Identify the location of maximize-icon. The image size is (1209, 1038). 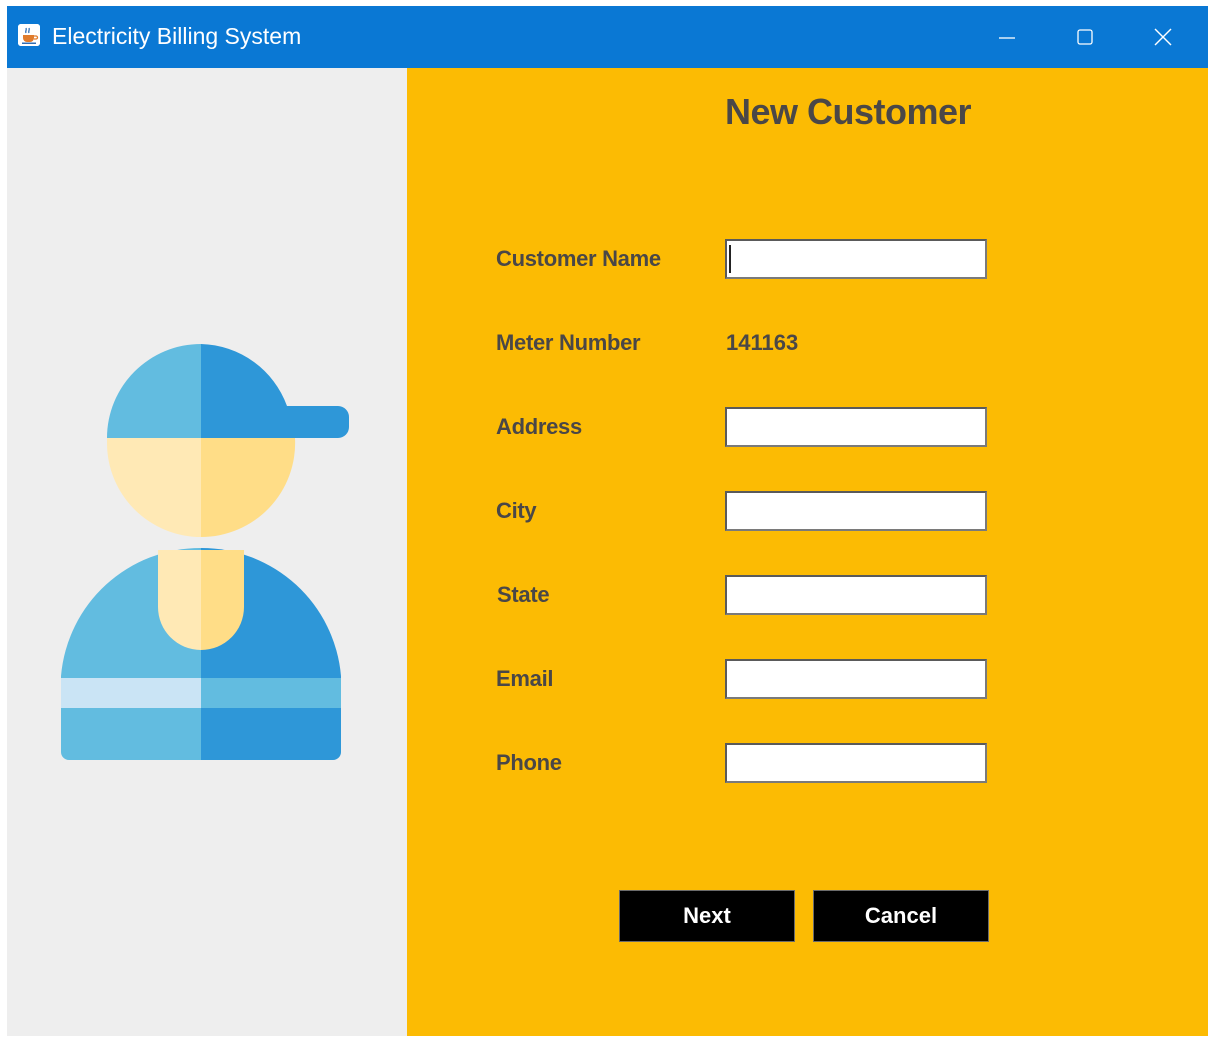
(1085, 37).